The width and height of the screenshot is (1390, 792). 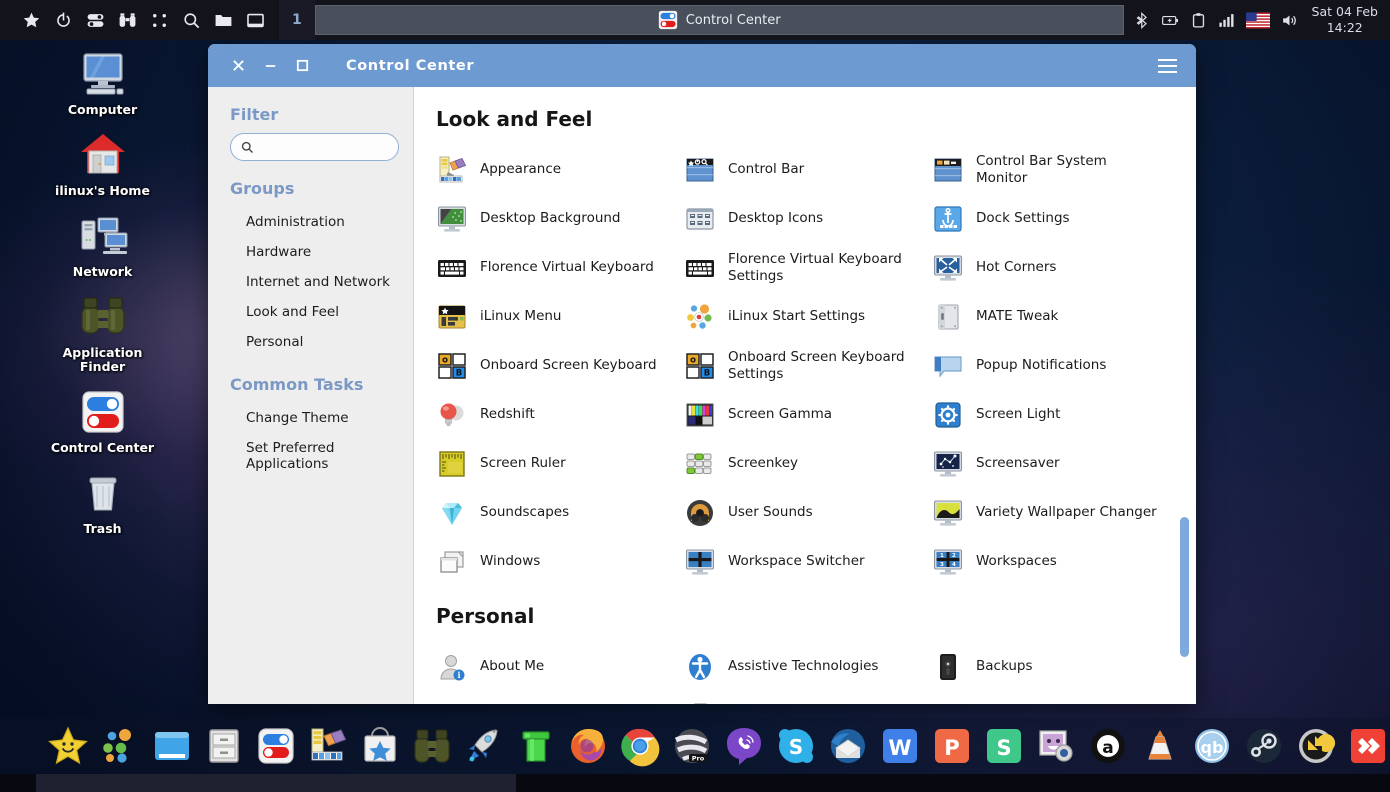 What do you see at coordinates (1198, 20) in the screenshot?
I see `clipboard-icon` at bounding box center [1198, 20].